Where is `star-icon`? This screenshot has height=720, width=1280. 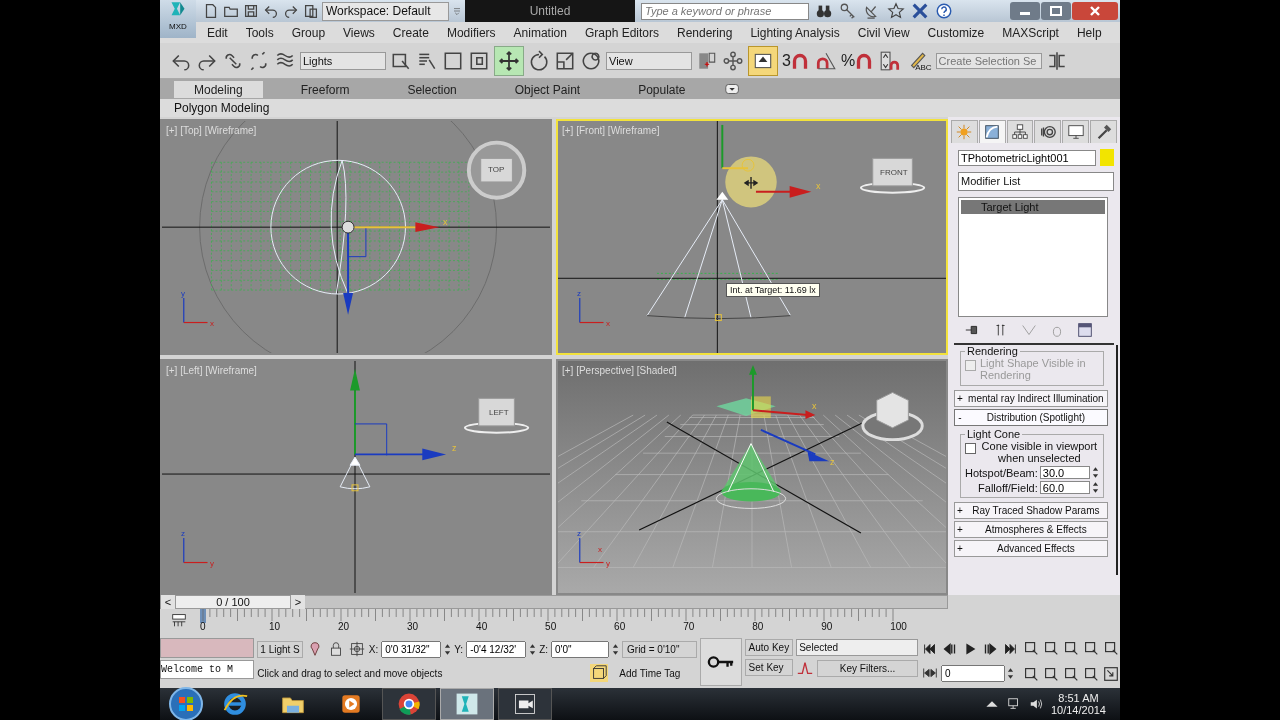 star-icon is located at coordinates (896, 11).